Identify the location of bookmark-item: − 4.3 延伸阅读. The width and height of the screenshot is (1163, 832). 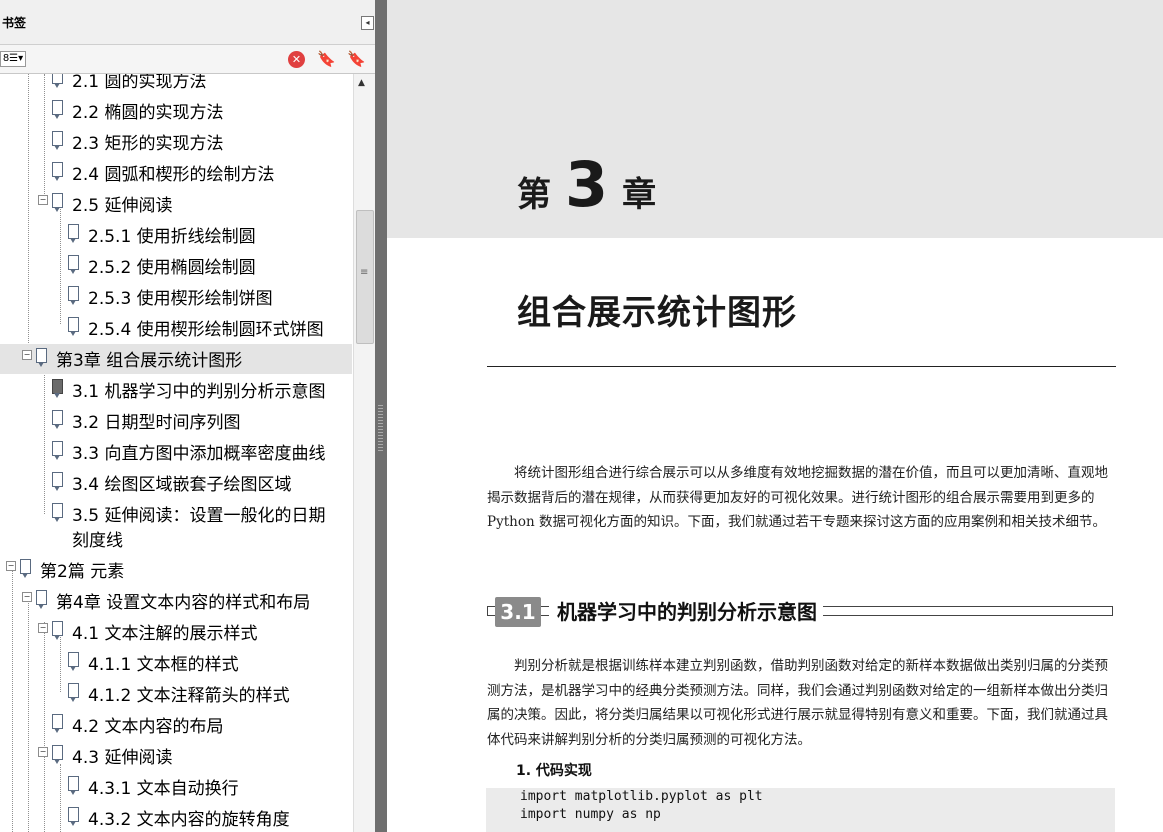
(176, 756).